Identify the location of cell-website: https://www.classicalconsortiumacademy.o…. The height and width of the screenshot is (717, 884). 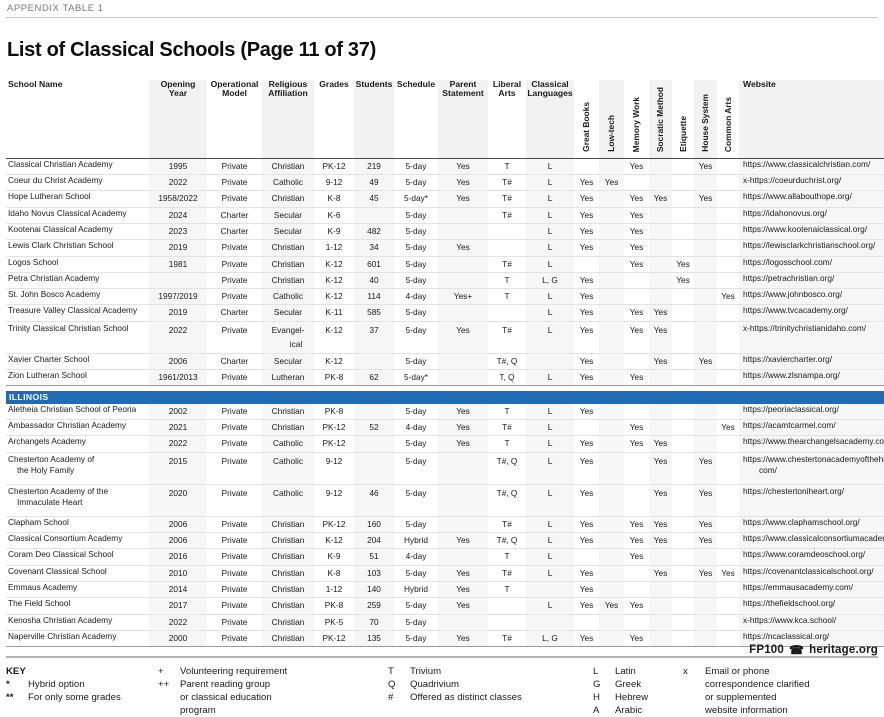
(811, 541).